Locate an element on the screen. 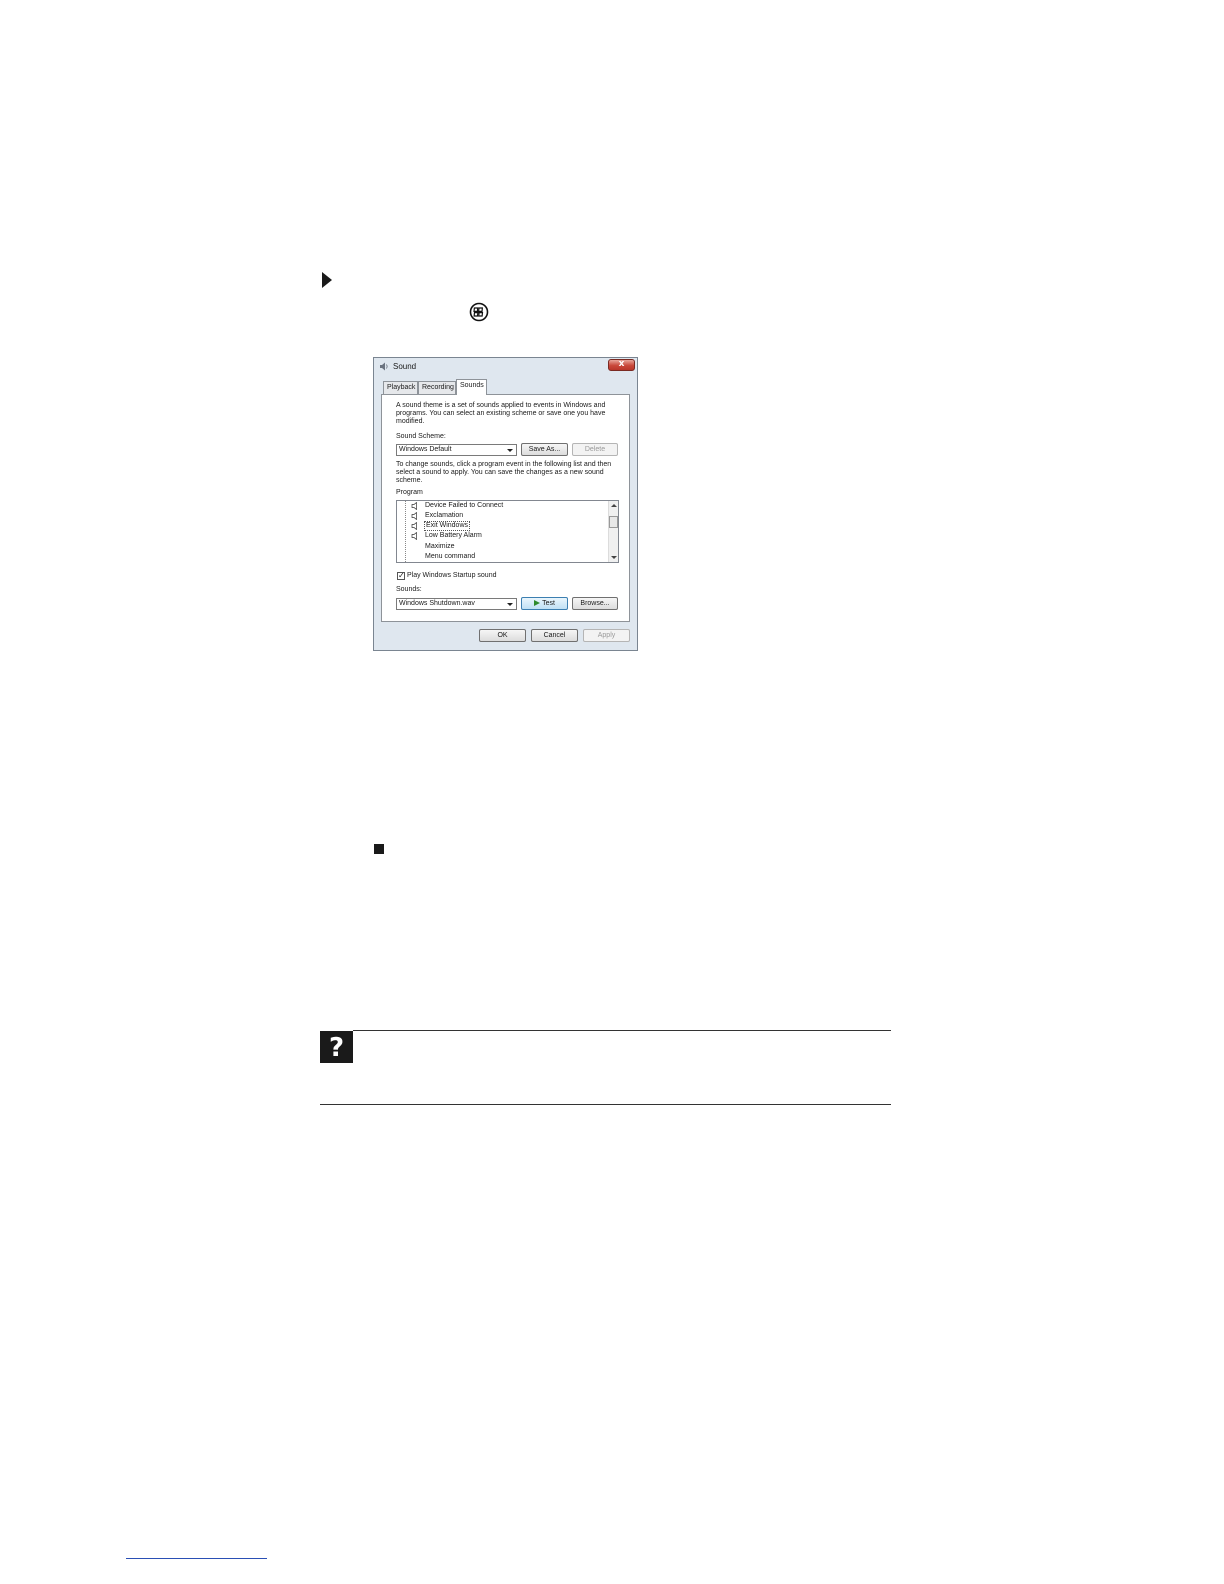 This screenshot has width=1224, height=1584. event-label: Menu command is located at coordinates (450, 556).